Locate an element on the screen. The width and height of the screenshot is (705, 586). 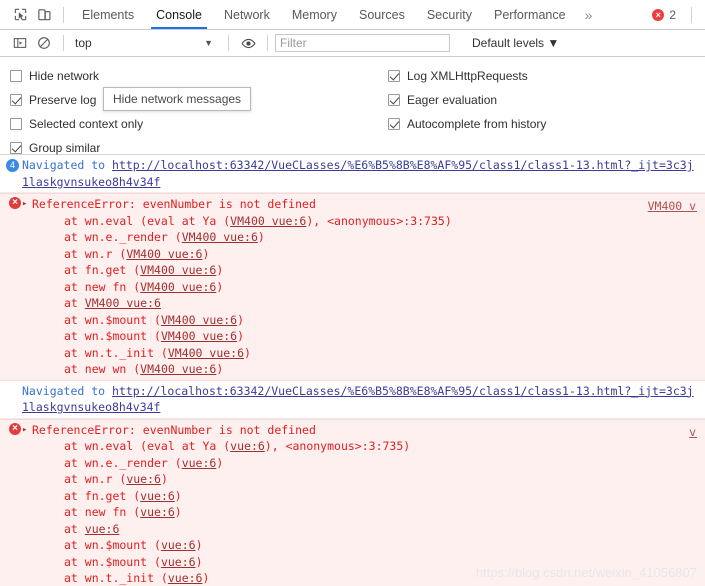
clear-console-icon is located at coordinates (44, 43).